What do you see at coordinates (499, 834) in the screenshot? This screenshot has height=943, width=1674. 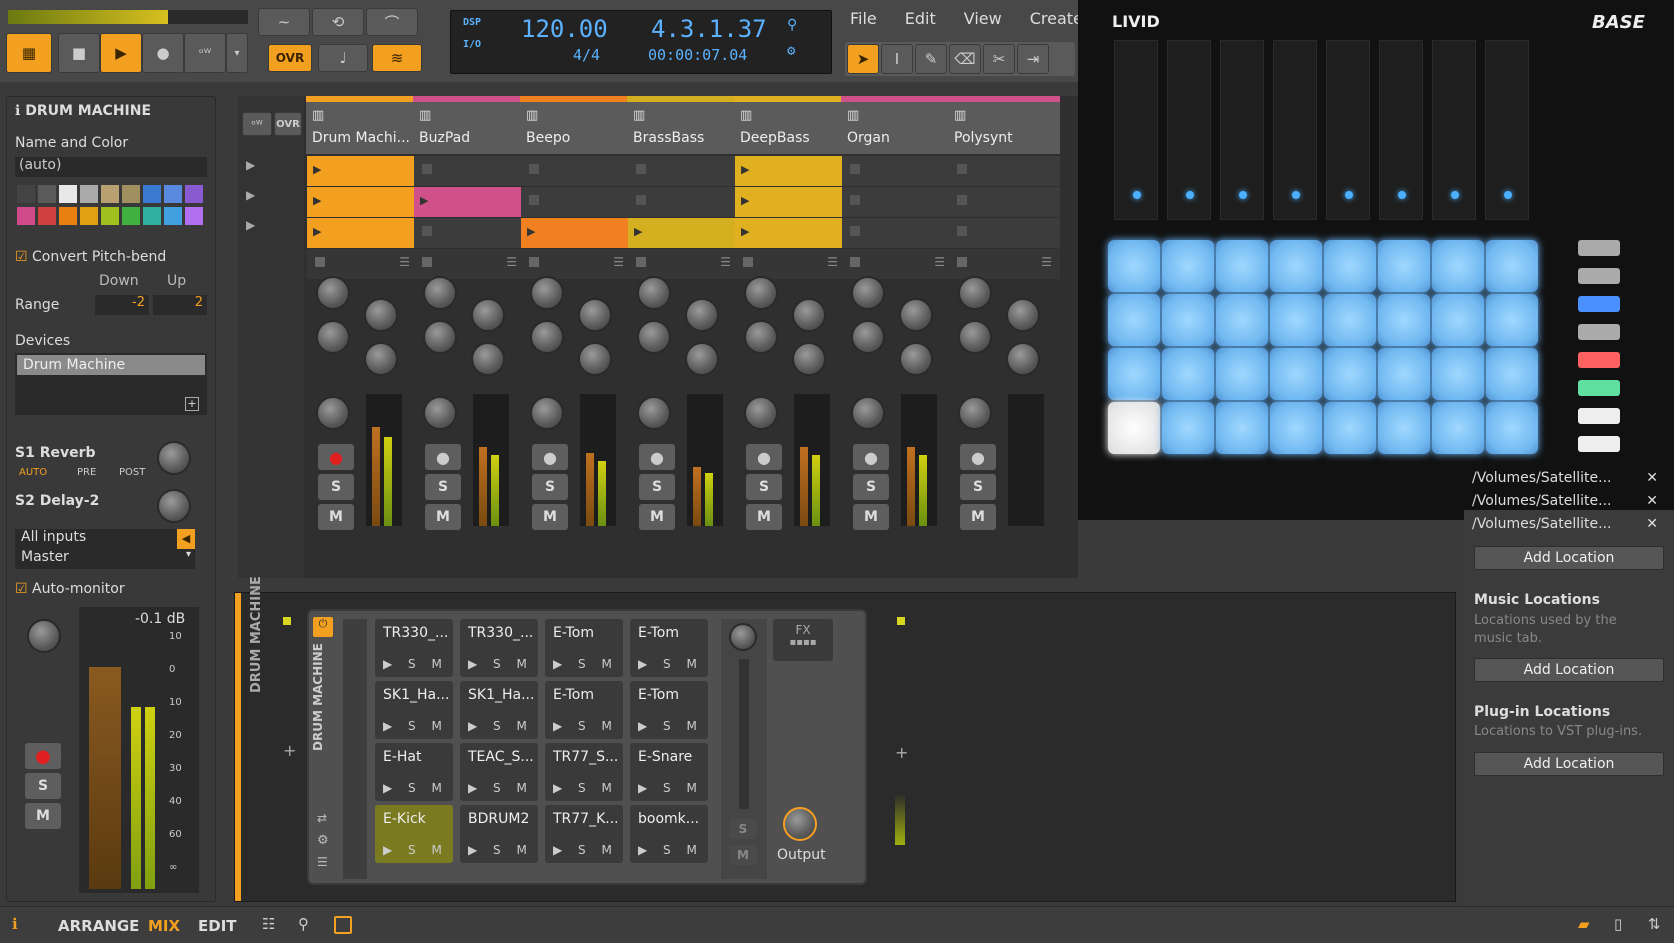 I see `drum-pad: BDRUM2 ▶ S M` at bounding box center [499, 834].